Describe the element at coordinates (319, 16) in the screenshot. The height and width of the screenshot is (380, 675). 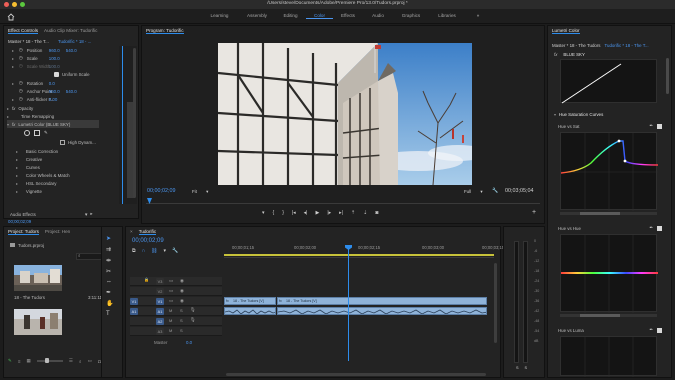
I see `workspace-color: Color` at that location.